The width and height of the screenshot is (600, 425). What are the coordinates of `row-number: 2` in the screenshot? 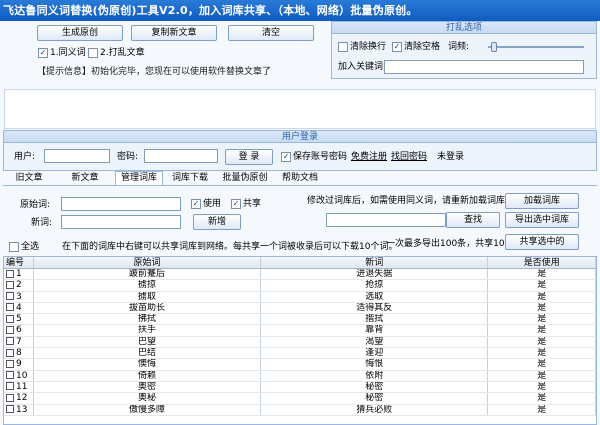 It's located at (19, 285).